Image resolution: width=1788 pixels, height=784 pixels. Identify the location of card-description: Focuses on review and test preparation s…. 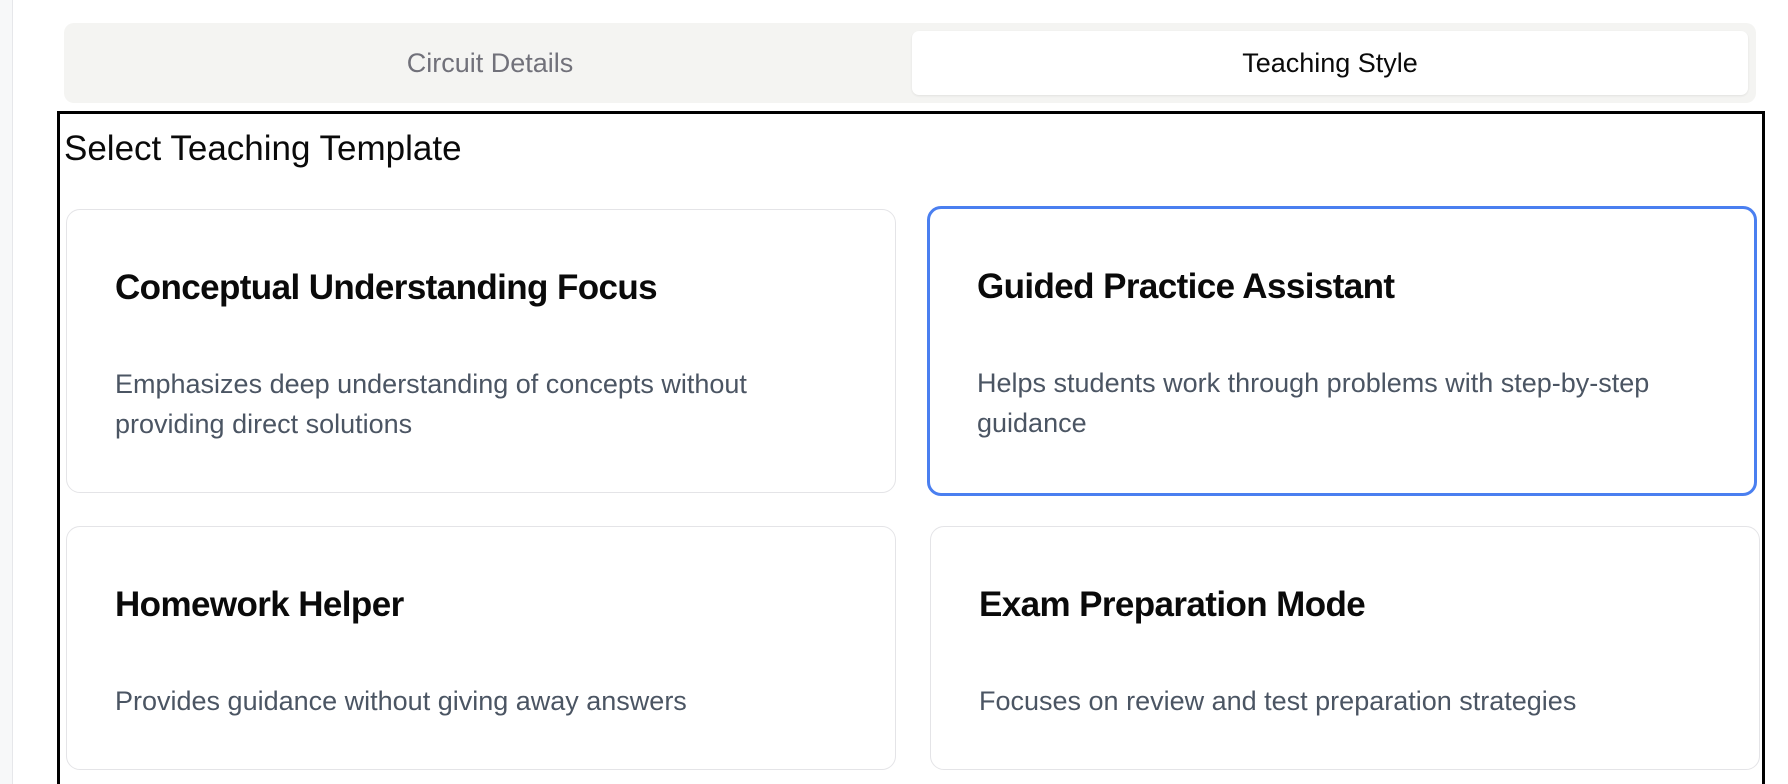
(1278, 701).